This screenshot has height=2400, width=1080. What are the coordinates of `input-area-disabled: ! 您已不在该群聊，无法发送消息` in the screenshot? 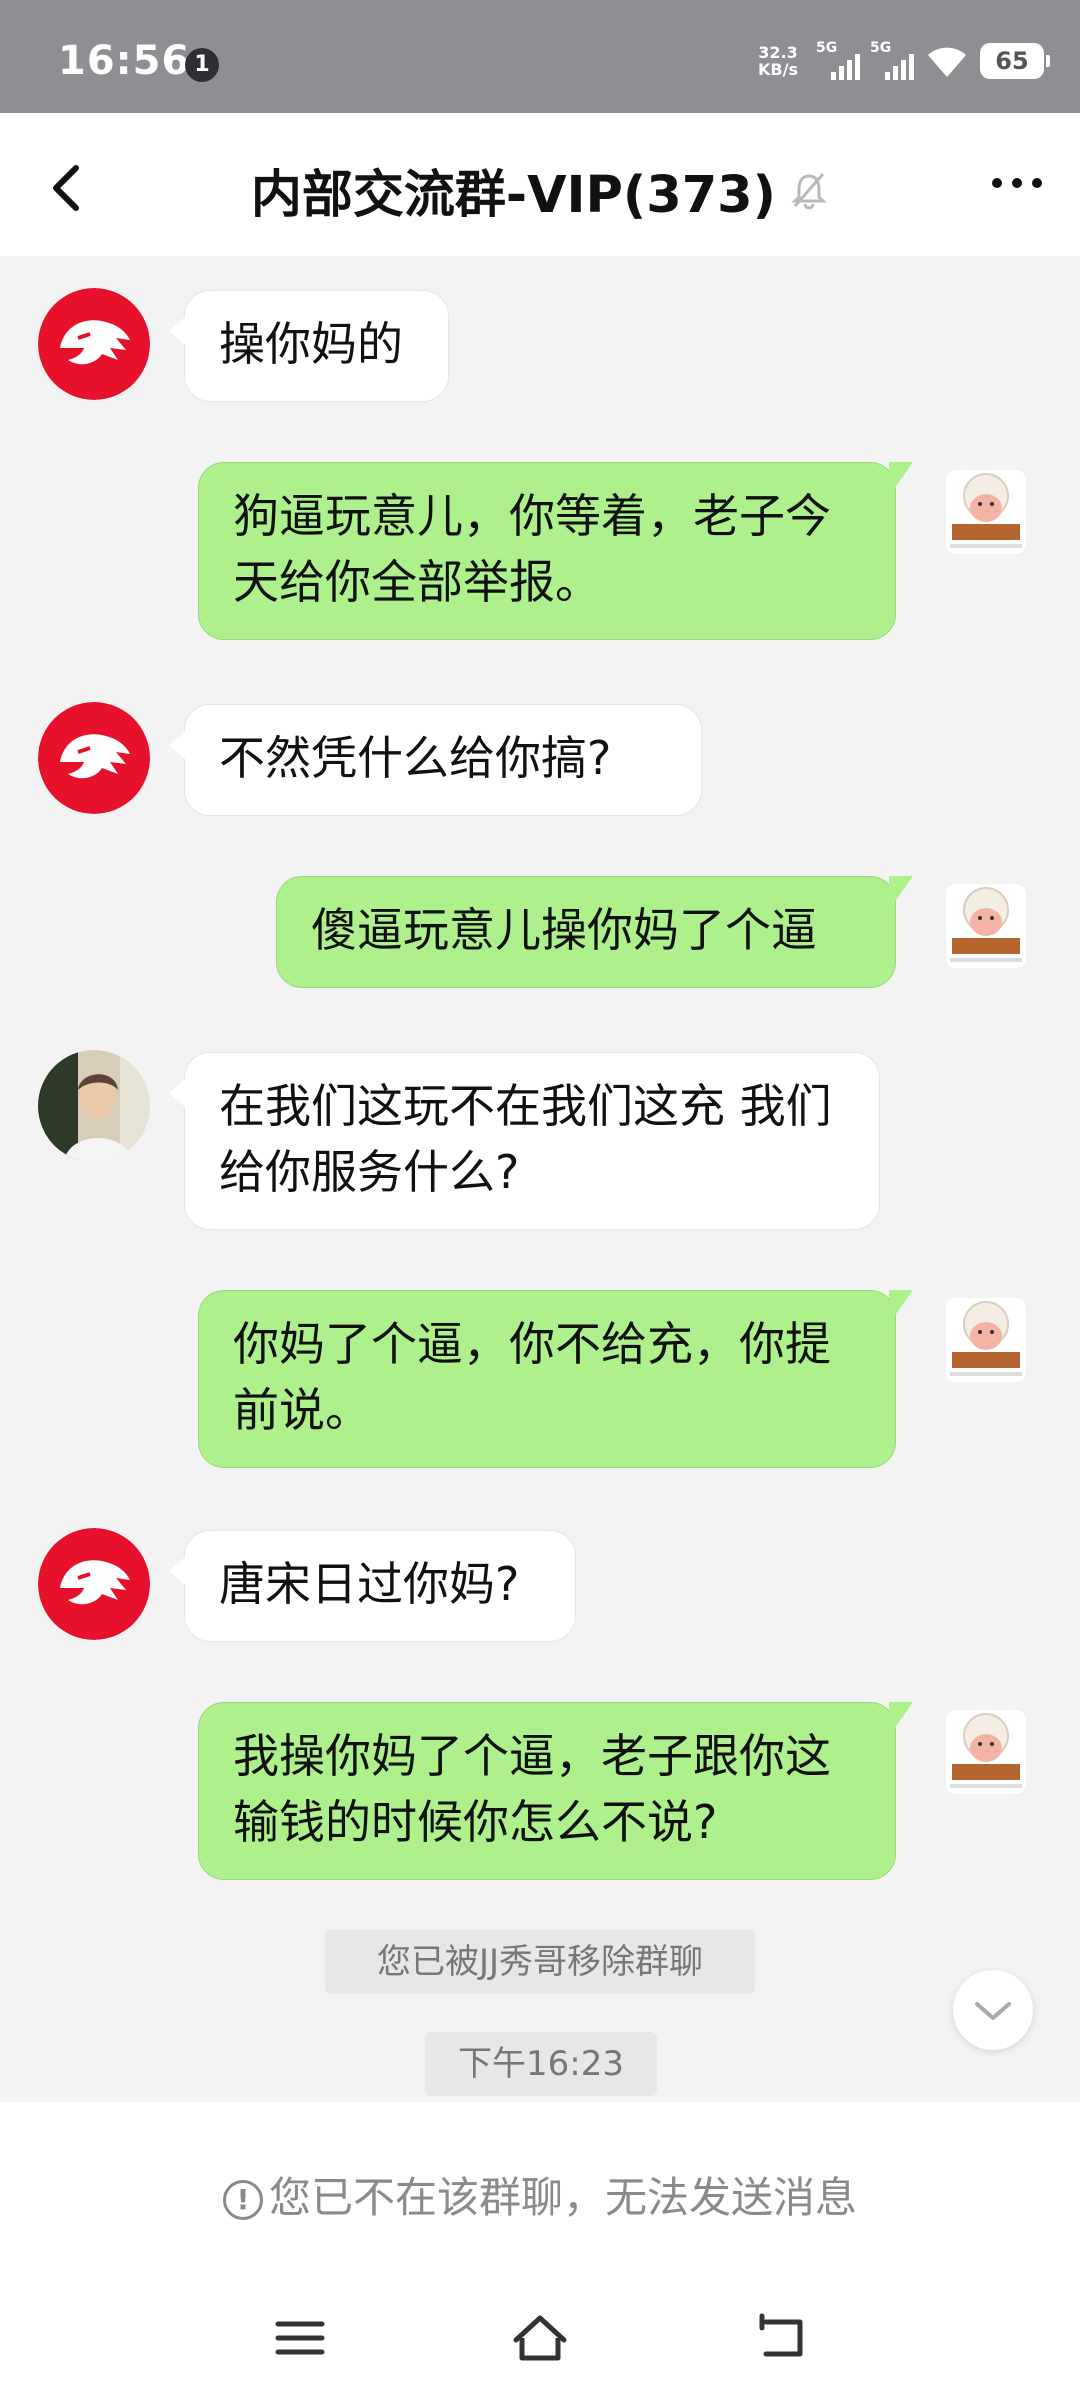 It's located at (540, 2251).